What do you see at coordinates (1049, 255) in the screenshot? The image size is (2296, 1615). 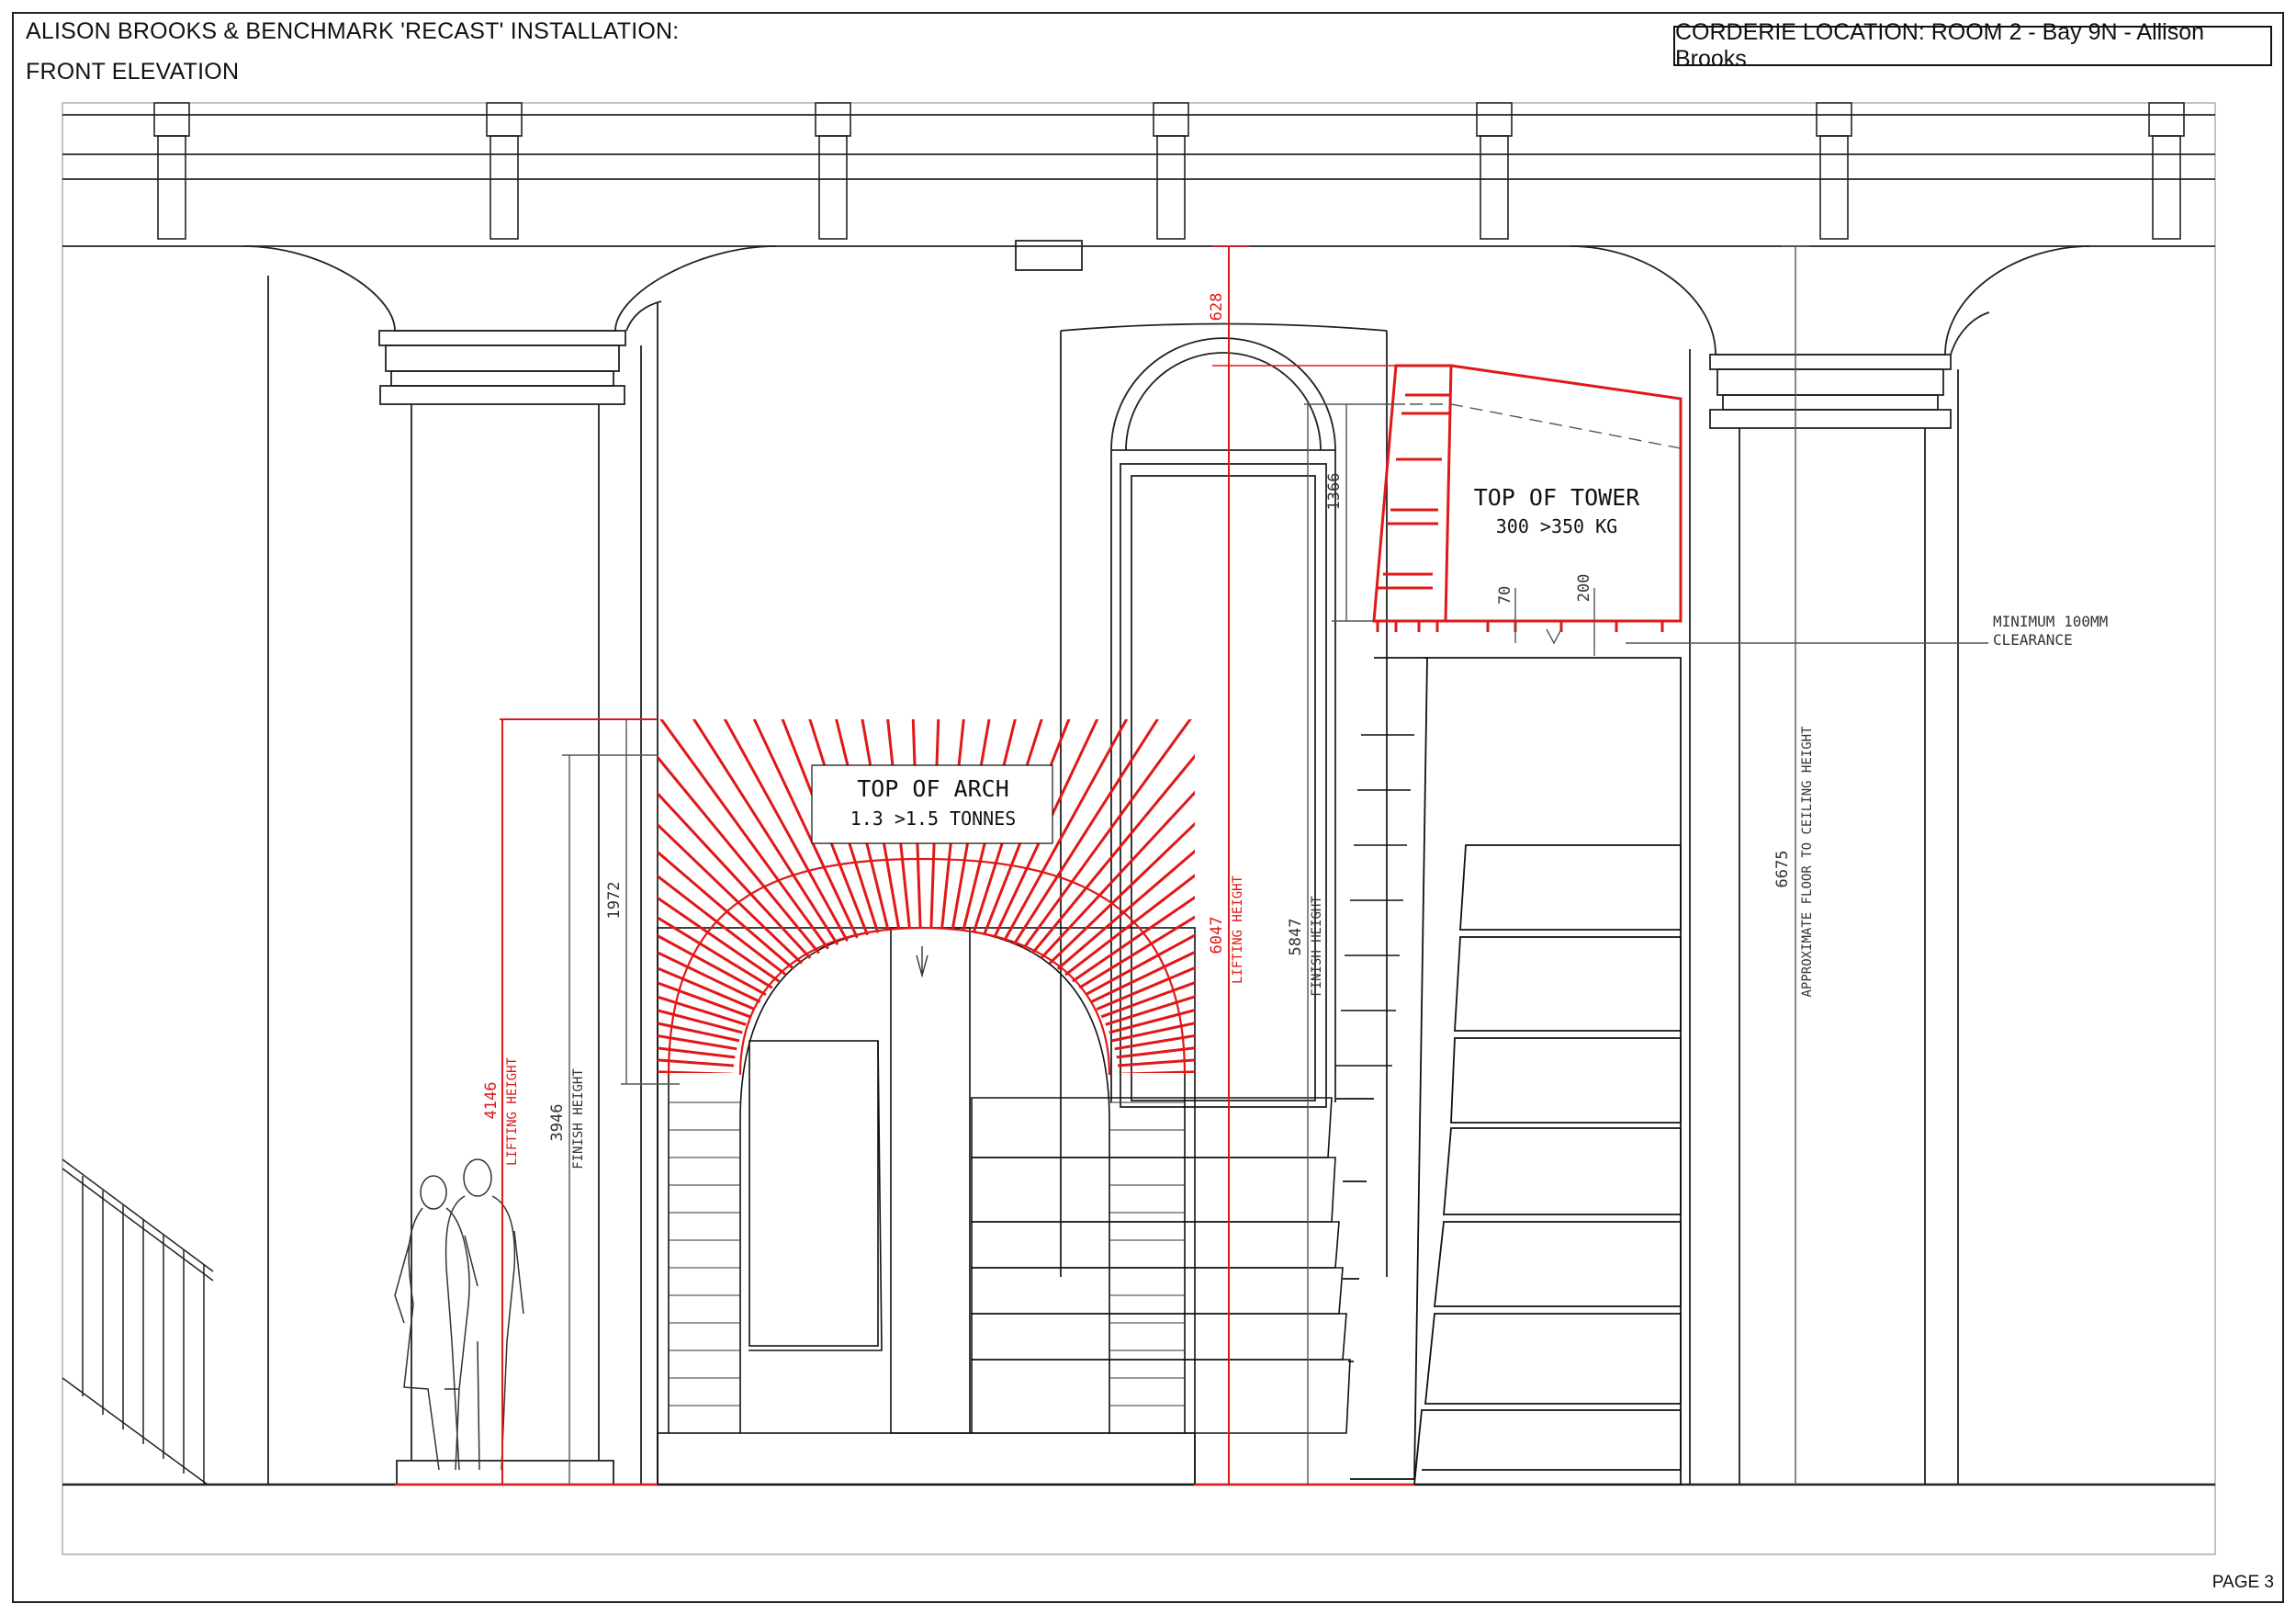 I see `vent-grille` at bounding box center [1049, 255].